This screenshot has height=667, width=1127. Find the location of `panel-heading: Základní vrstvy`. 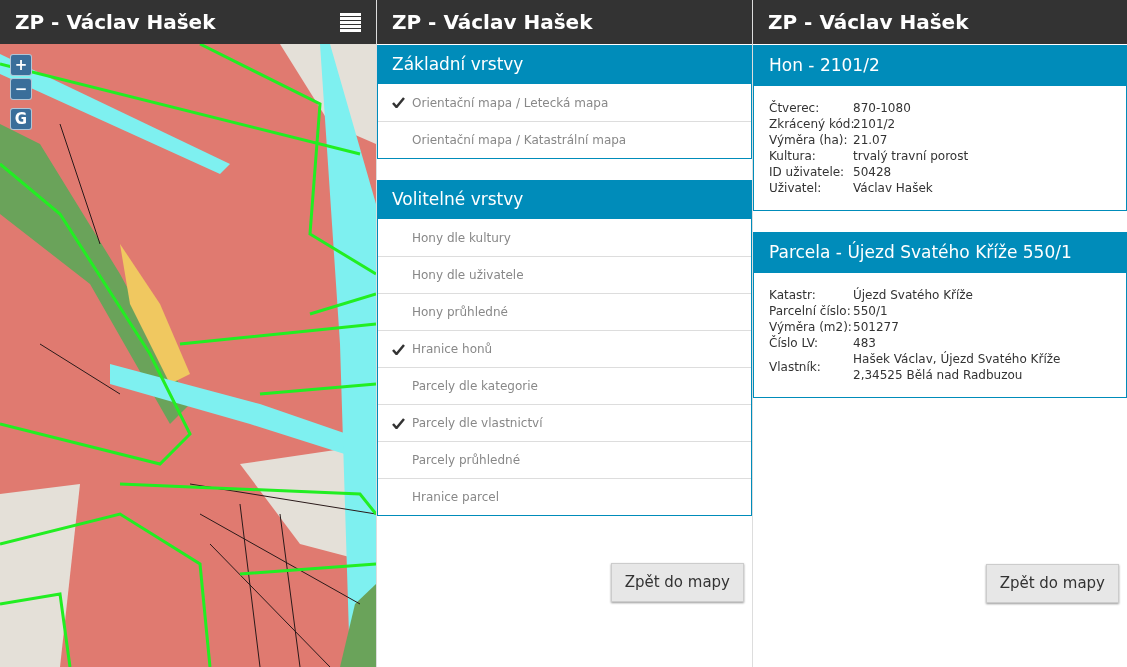

panel-heading: Základní vrstvy is located at coordinates (564, 65).